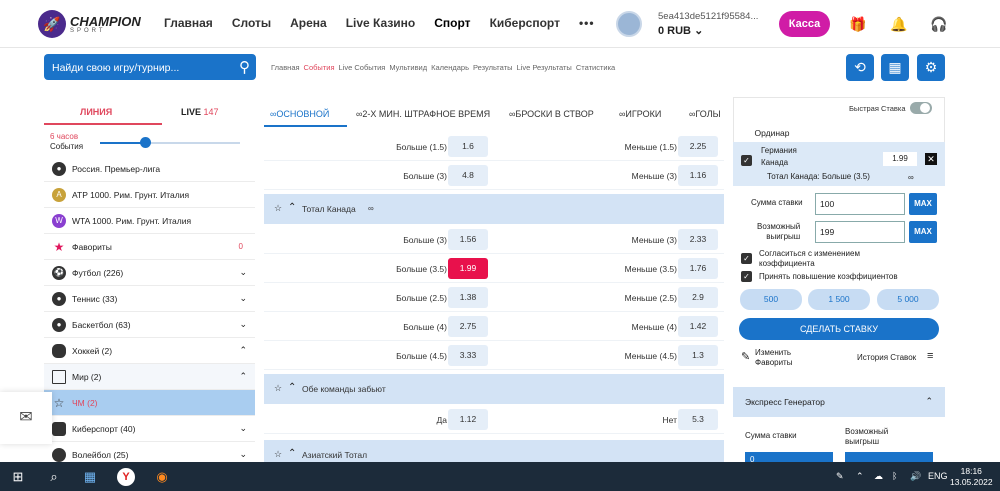  What do you see at coordinates (745, 356) in the screenshot?
I see `edit-icon: ✎` at bounding box center [745, 356].